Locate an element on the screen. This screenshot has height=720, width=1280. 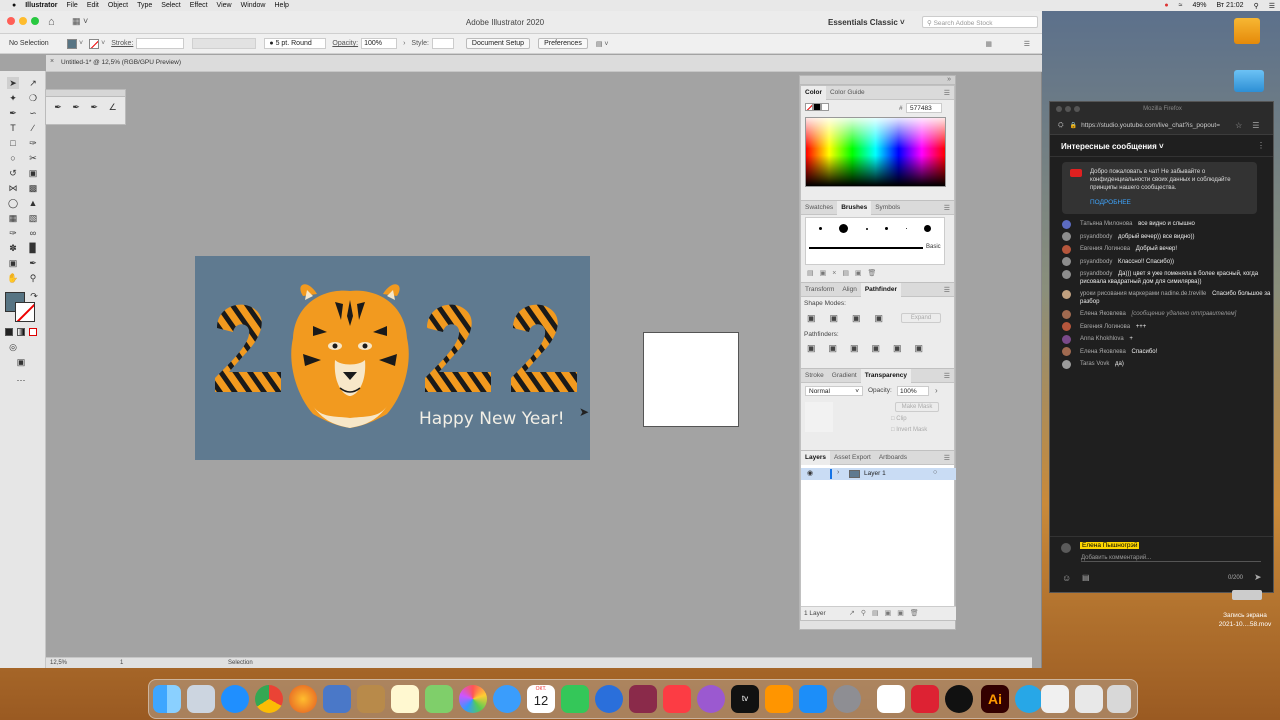
firefox-icon is located at coordinates (303, 699).